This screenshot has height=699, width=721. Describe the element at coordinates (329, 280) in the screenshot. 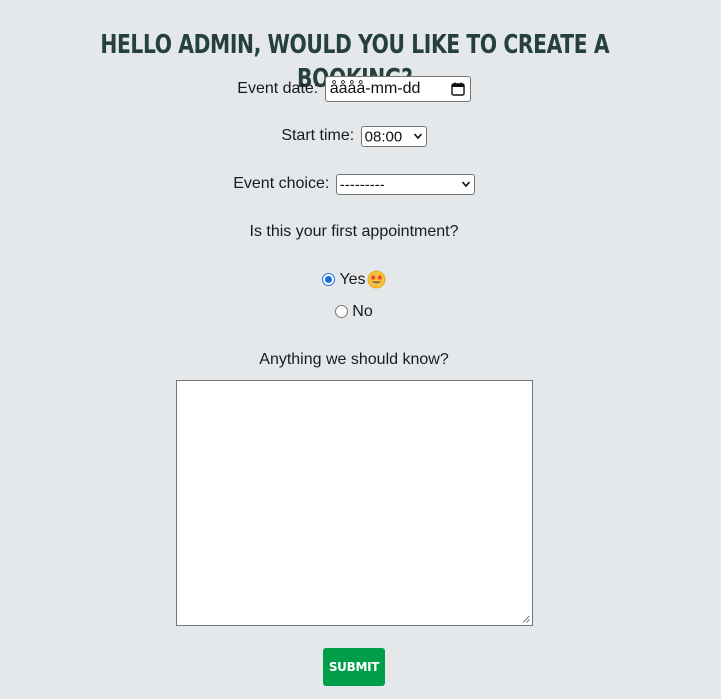

I see `radio-yes` at that location.